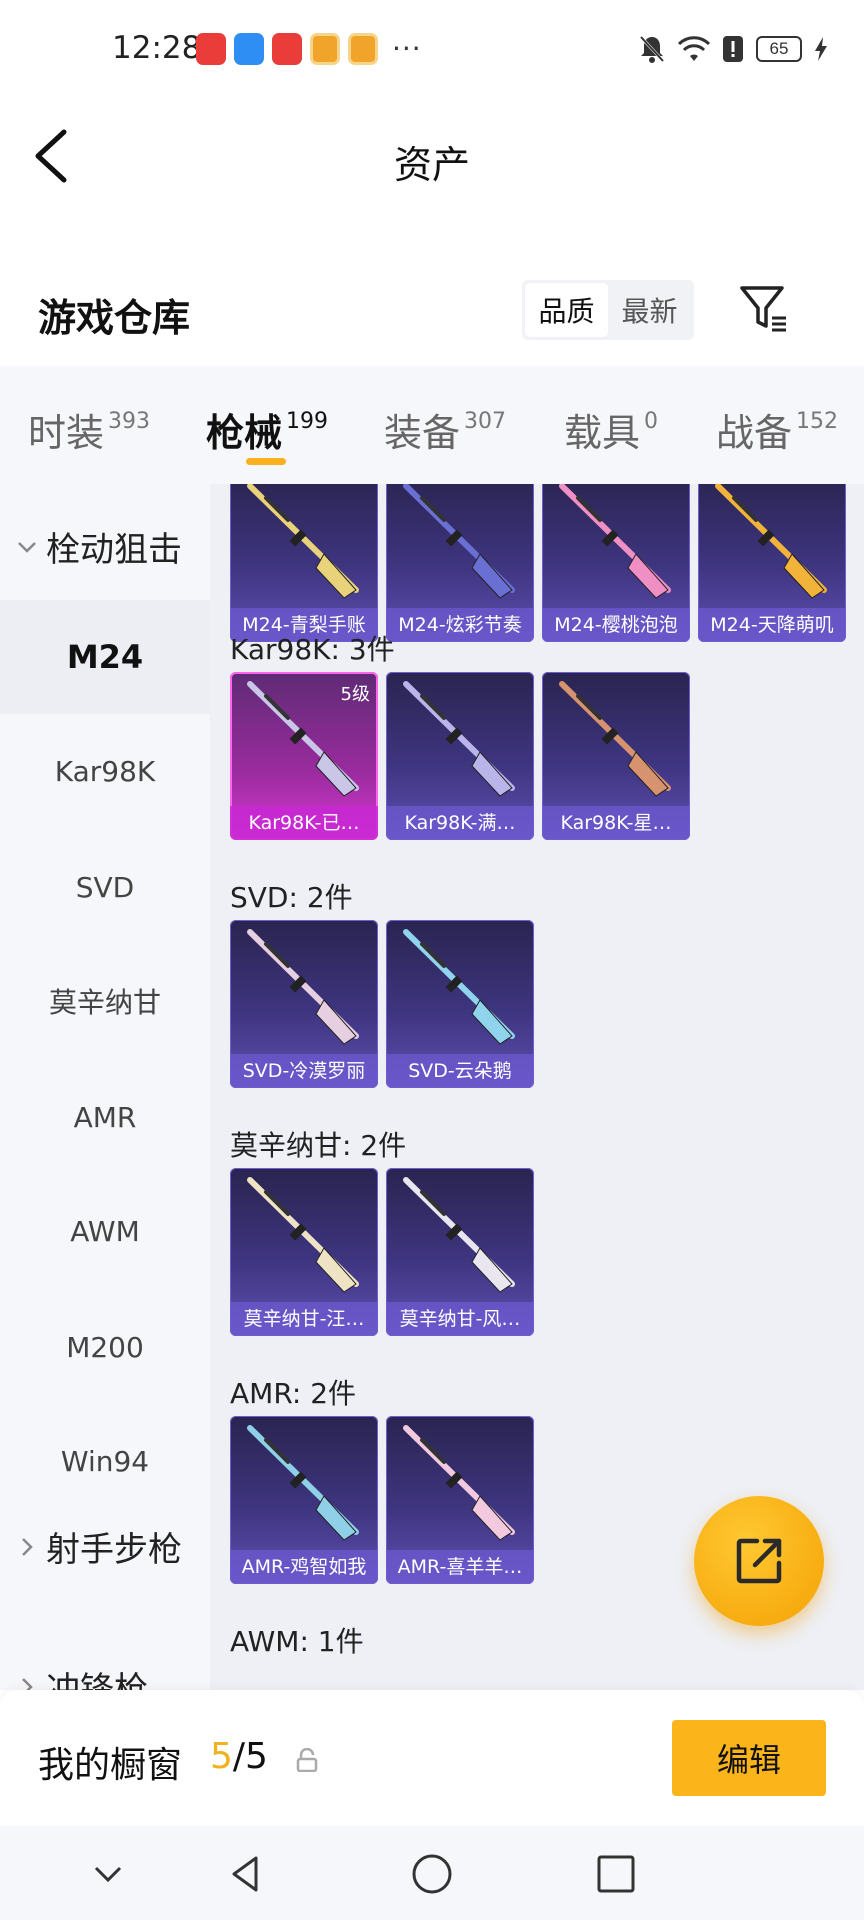 The height and width of the screenshot is (1920, 864). What do you see at coordinates (105, 657) in the screenshot?
I see `sidebar-item-m24: M24` at bounding box center [105, 657].